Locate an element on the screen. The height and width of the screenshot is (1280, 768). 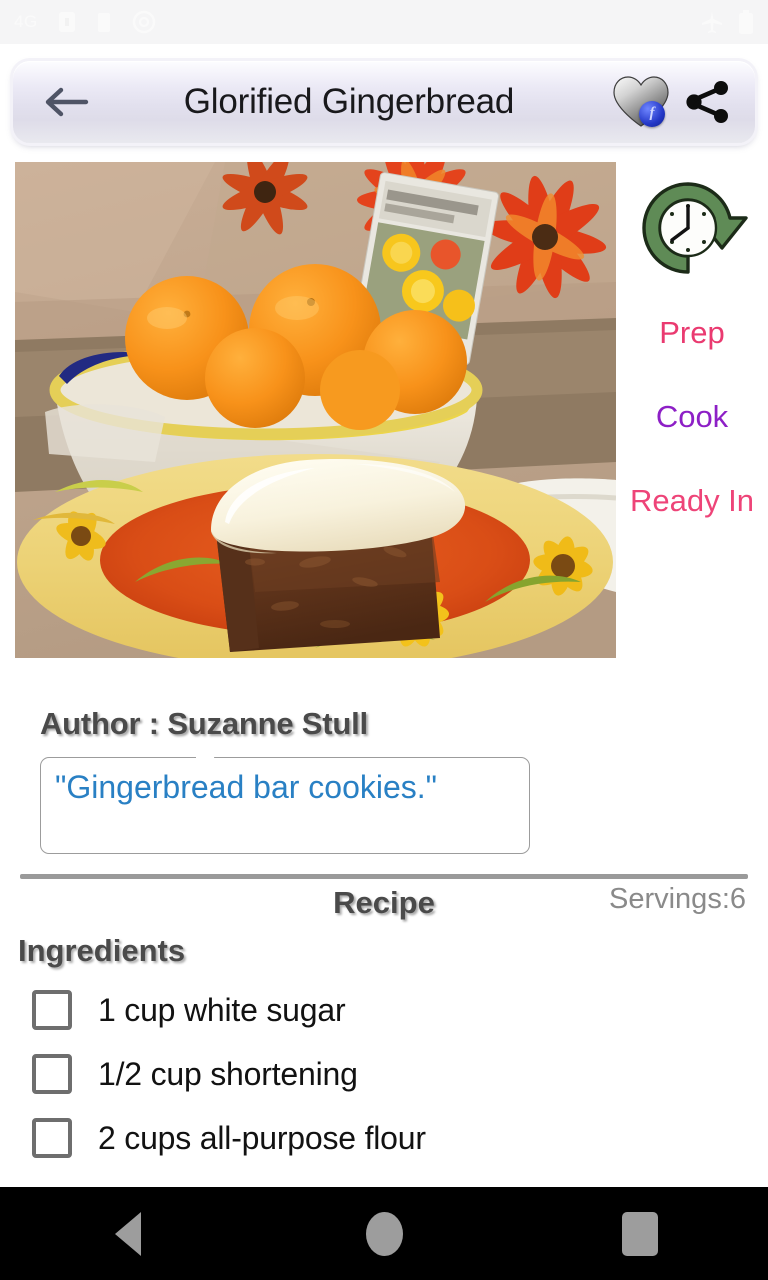
back-button is located at coordinates (67, 102).